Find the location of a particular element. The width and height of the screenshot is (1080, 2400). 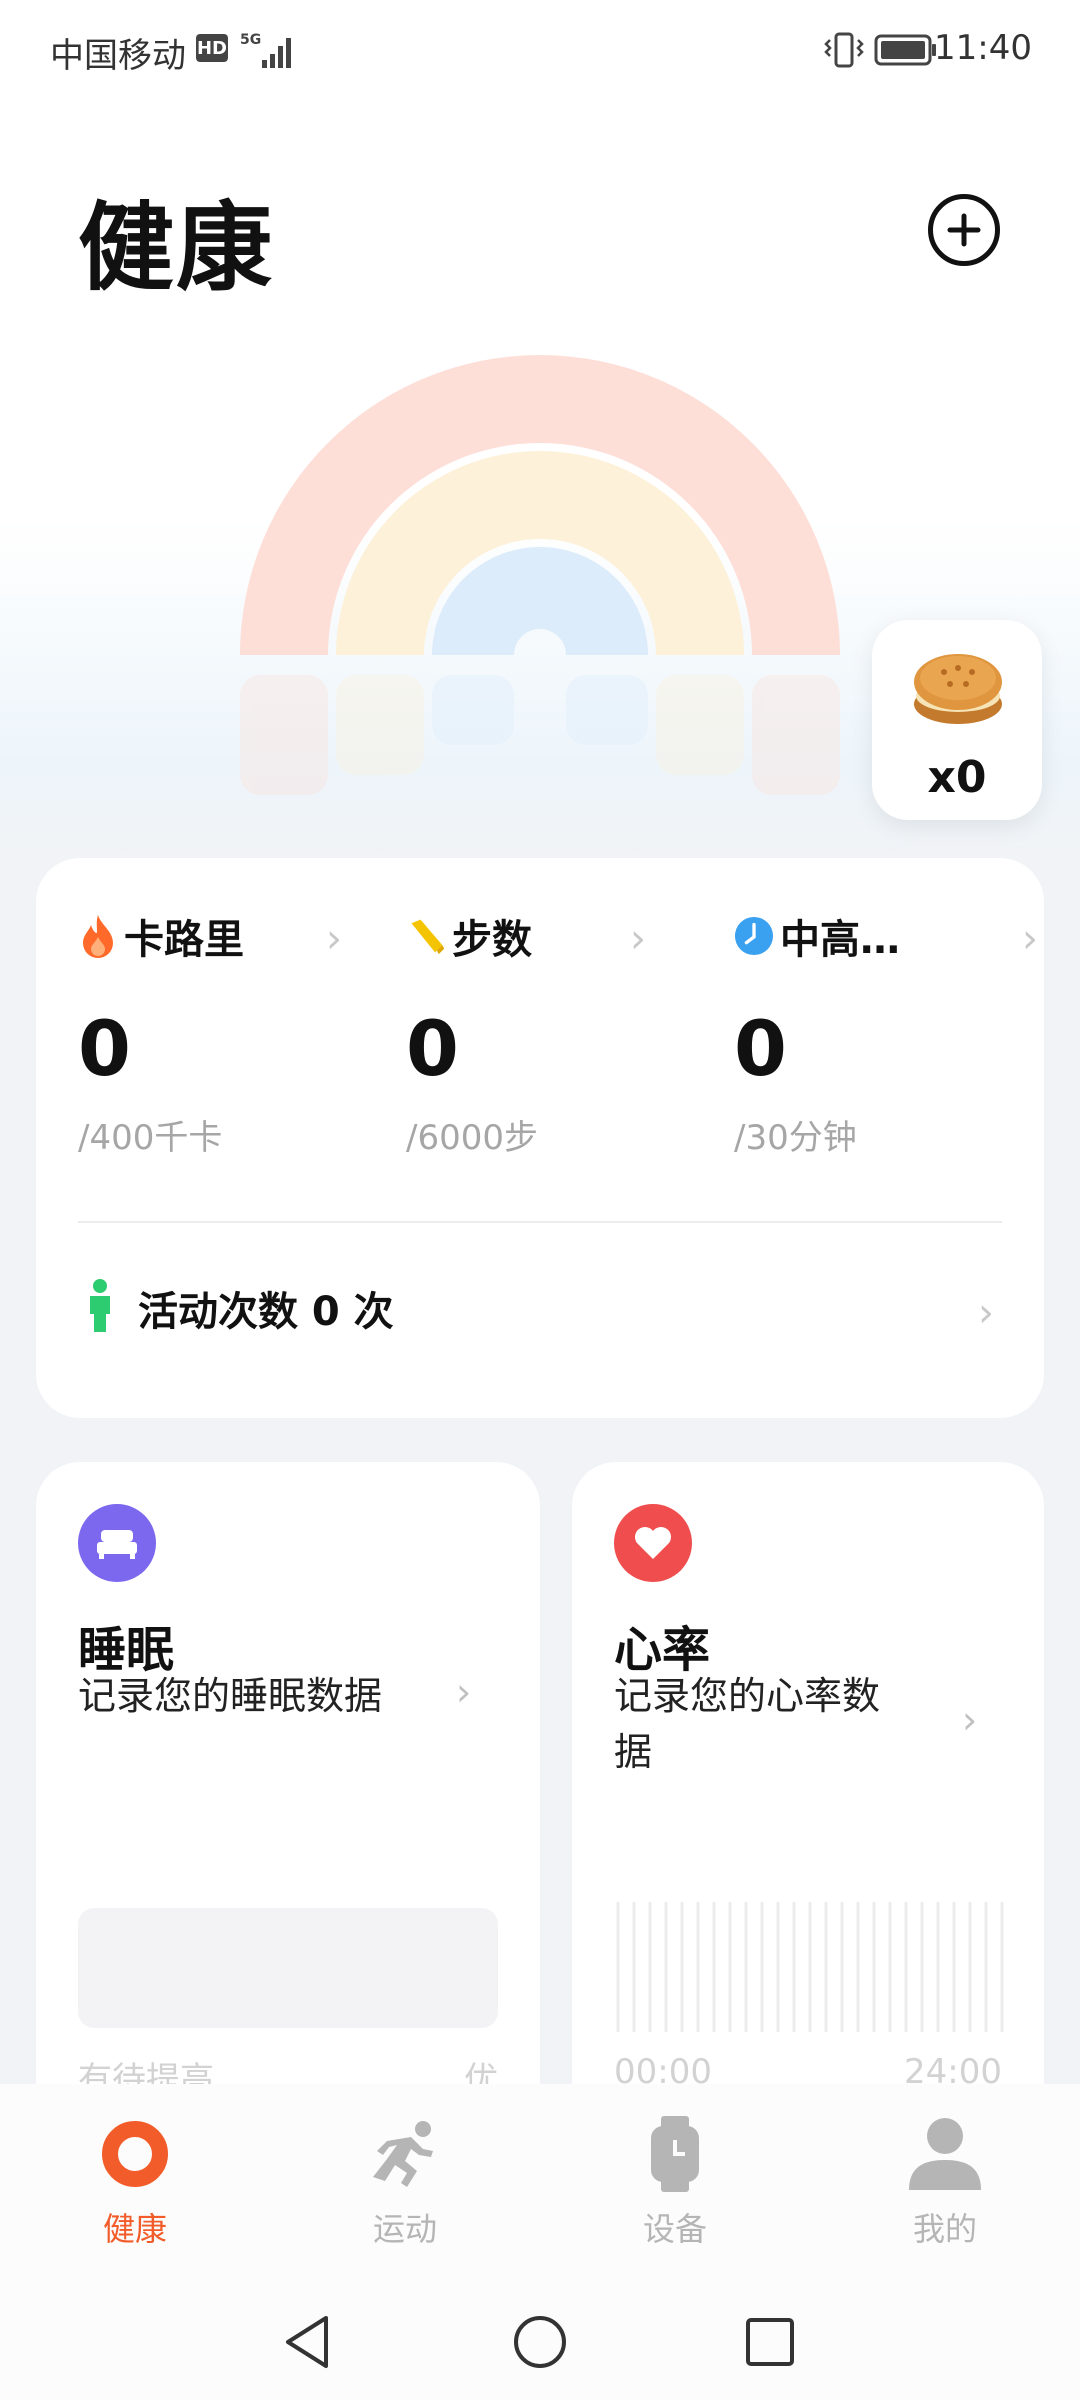

tab-sport: 运动 is located at coordinates (405, 2182).